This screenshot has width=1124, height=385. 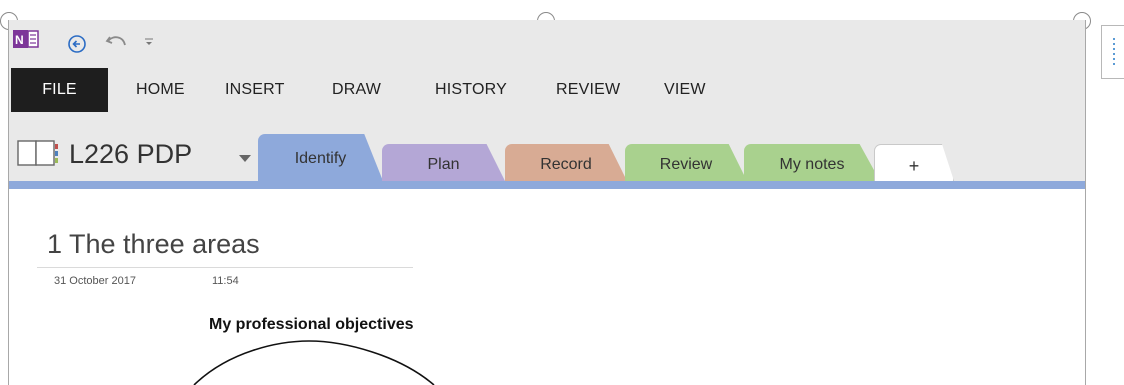 I want to click on section-tab-label: My notes, so click(x=812, y=164).